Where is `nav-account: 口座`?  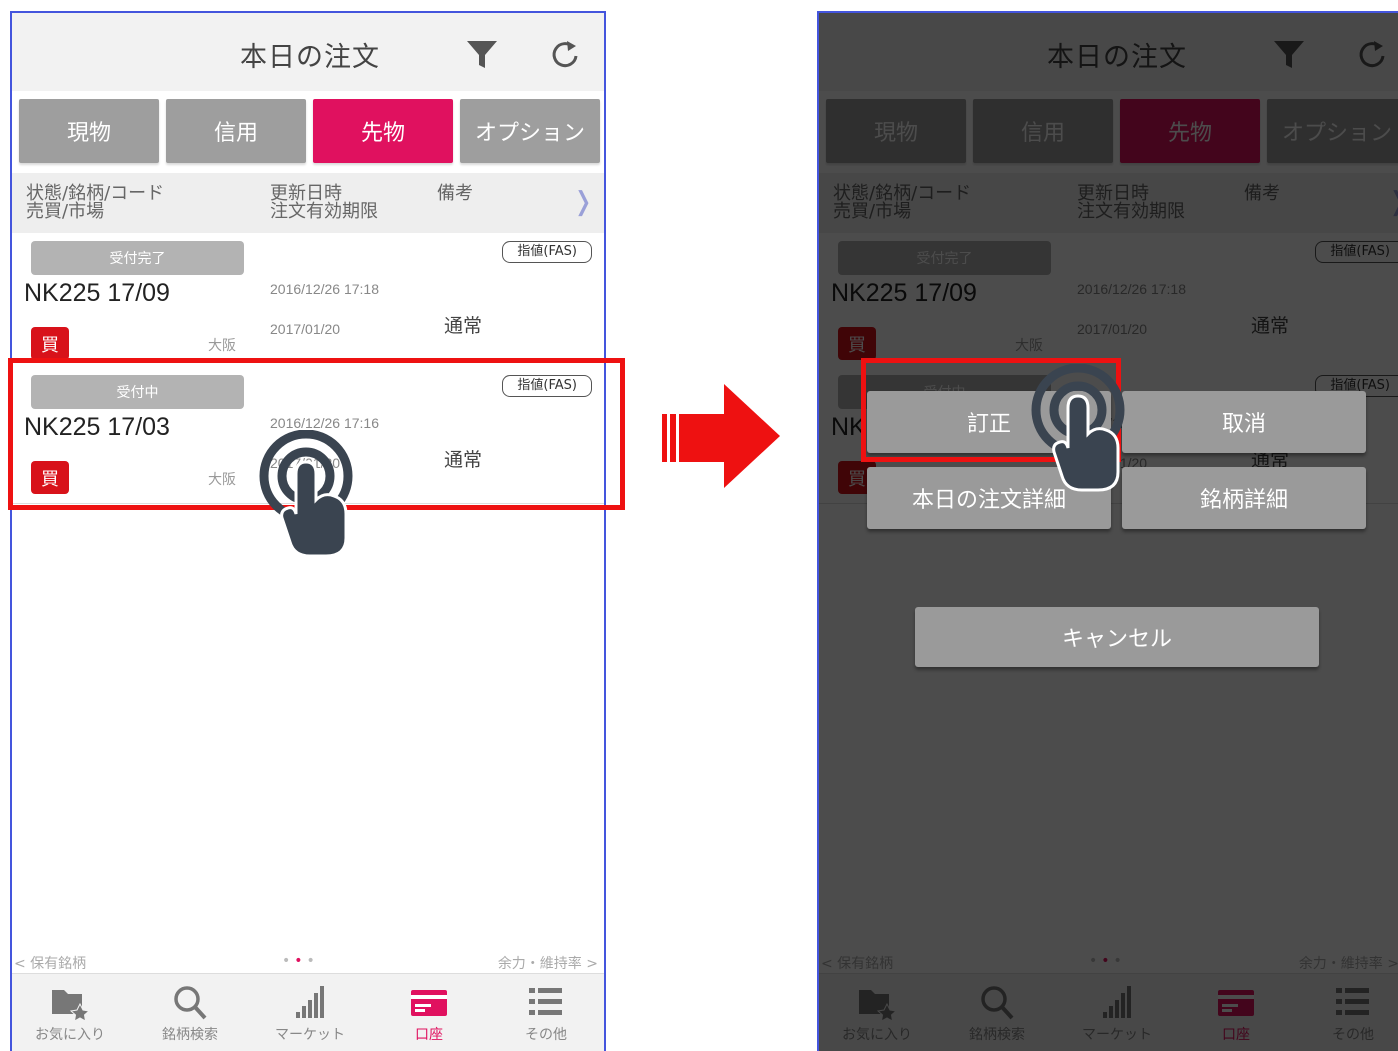
nav-account: 口座 is located at coordinates (429, 1015).